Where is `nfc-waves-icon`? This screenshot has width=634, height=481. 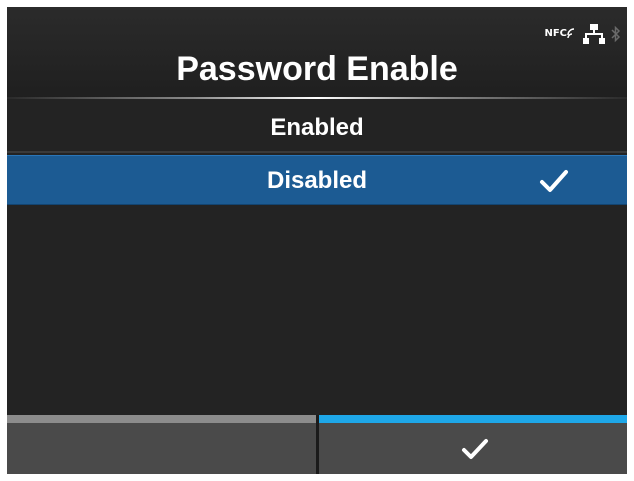 nfc-waves-icon is located at coordinates (571, 33).